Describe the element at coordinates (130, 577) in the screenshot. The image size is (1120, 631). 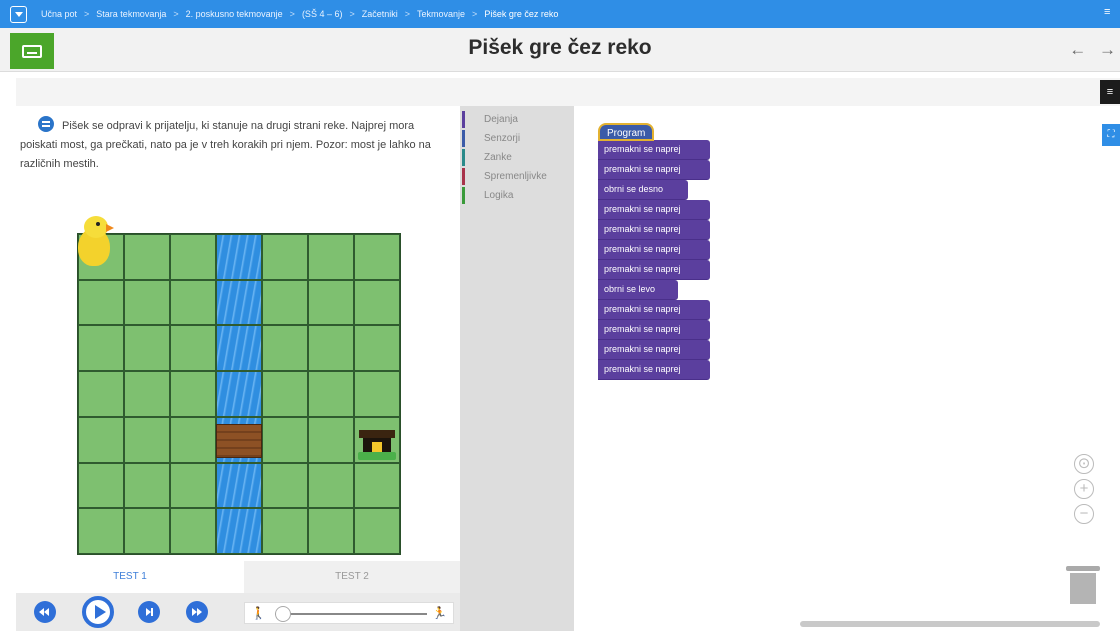
I see `tab-test-1: TEST 1` at that location.